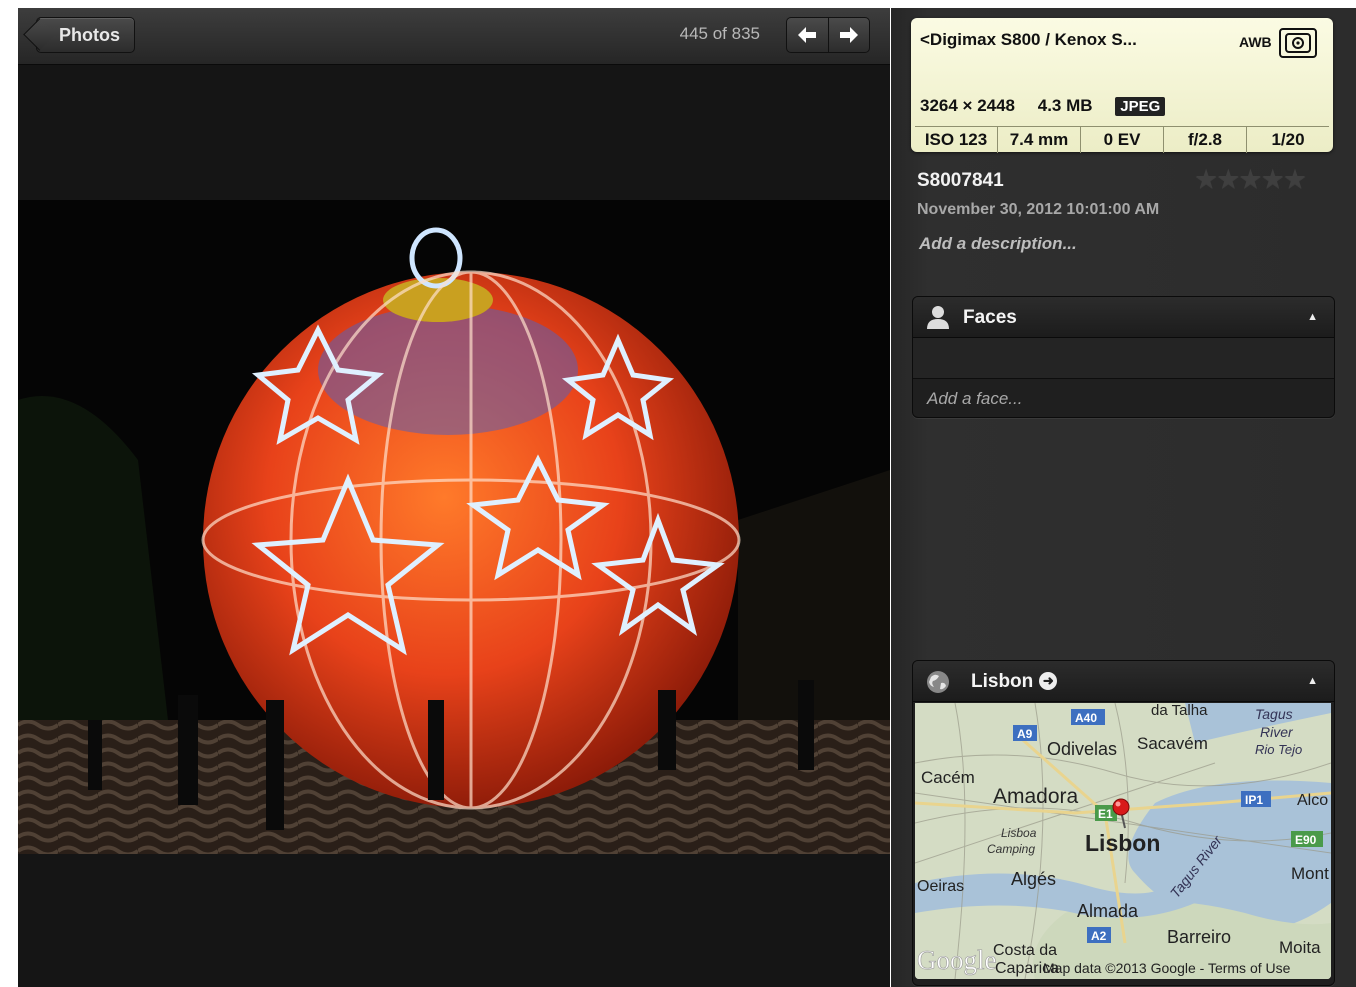 Image resolution: width=1356 pixels, height=987 pixels. Describe the element at coordinates (1306, 840) in the screenshot. I see `map-label-e90: E90` at that location.